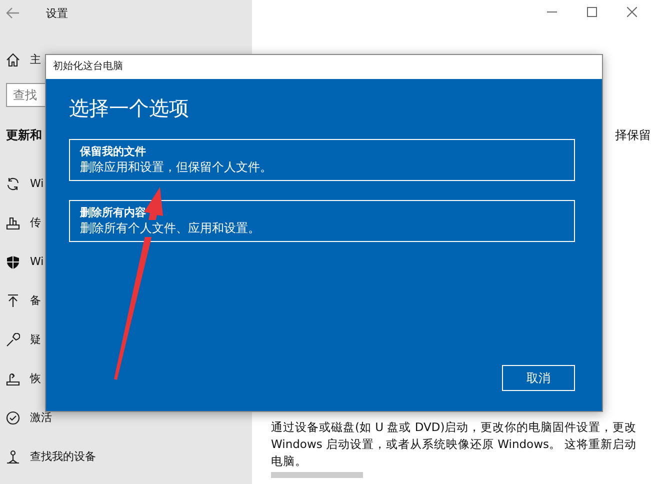 This screenshot has width=651, height=484. What do you see at coordinates (322, 160) in the screenshot?
I see `option-card: 保留我的文件 删除应用和设置，但保留个人文件。` at bounding box center [322, 160].